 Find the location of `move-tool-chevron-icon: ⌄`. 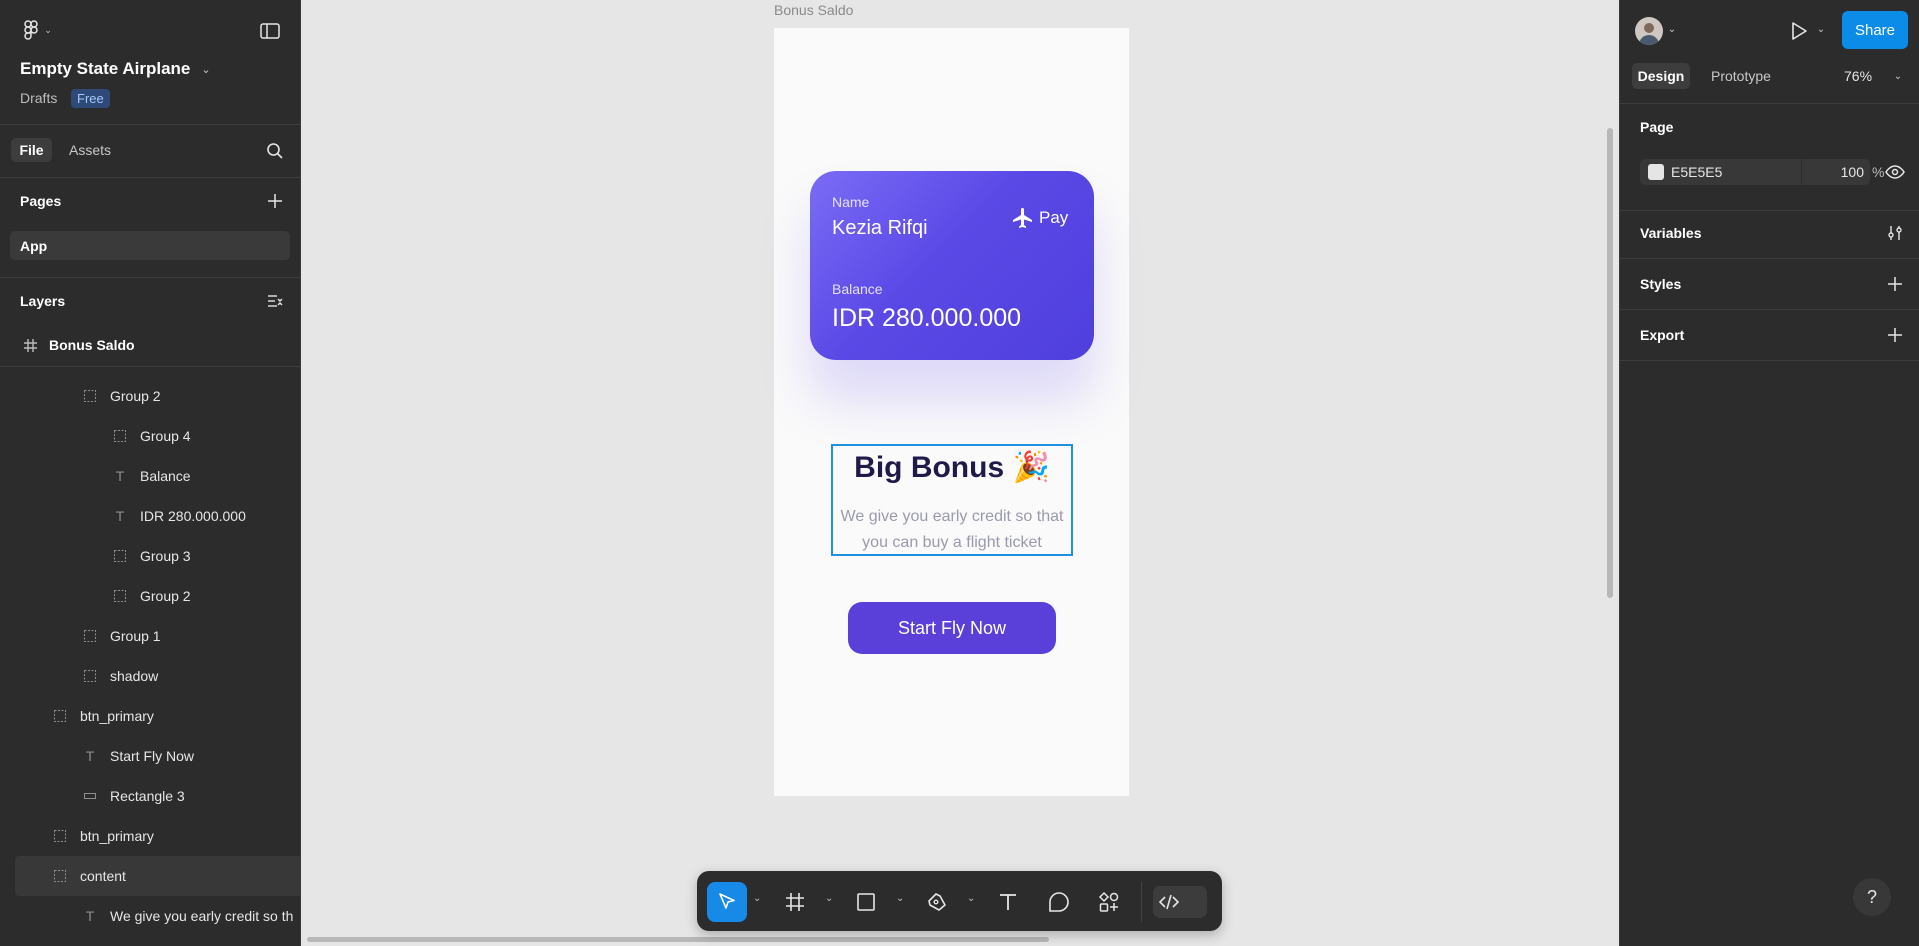

move-tool-chevron-icon: ⌄ is located at coordinates (757, 898).